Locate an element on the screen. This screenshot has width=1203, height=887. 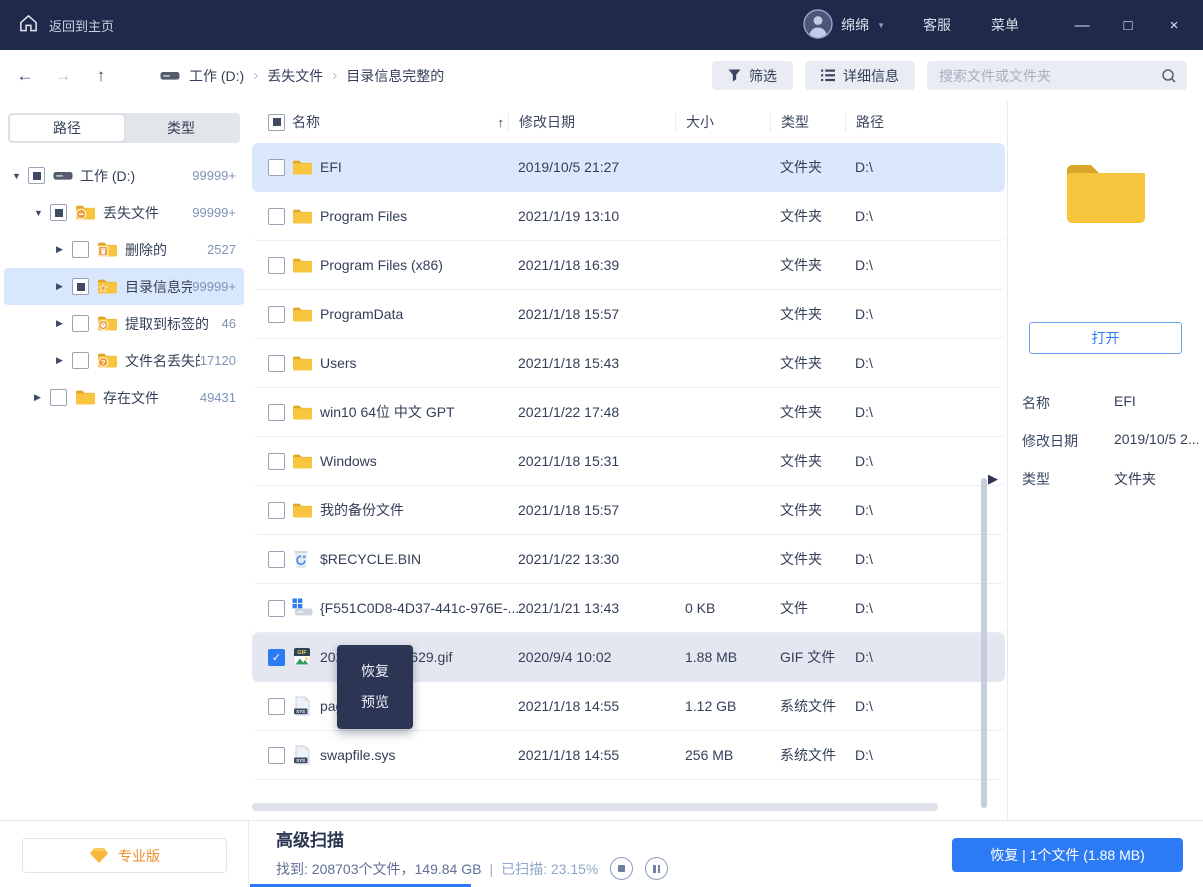
breadcrumb-item: 工作 (D:) is located at coordinates (216, 76).